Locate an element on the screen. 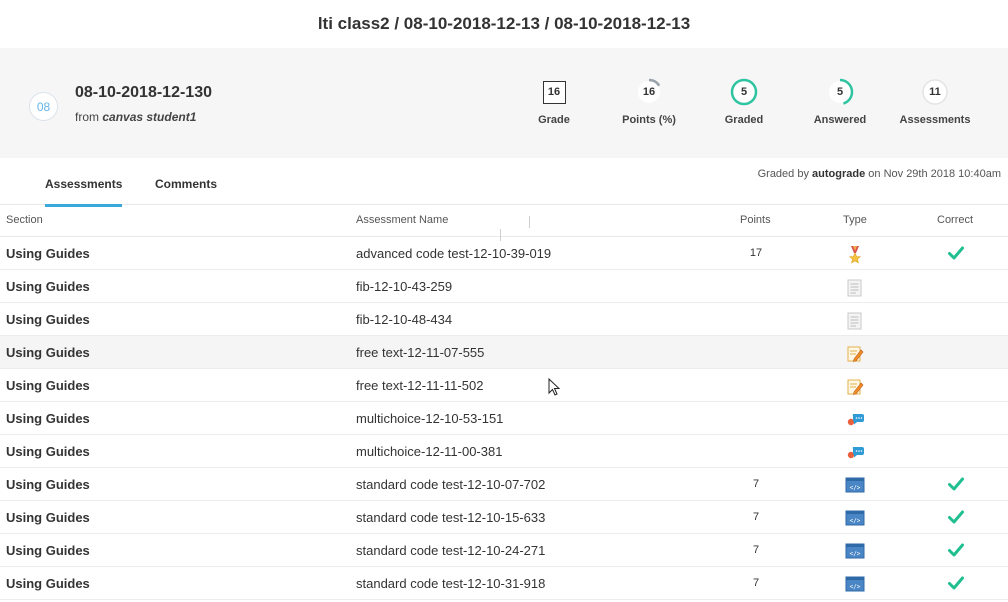 This screenshot has height=602, width=1008. row-assessment-name: standard code test-12-10-24-271 is located at coordinates (450, 550).